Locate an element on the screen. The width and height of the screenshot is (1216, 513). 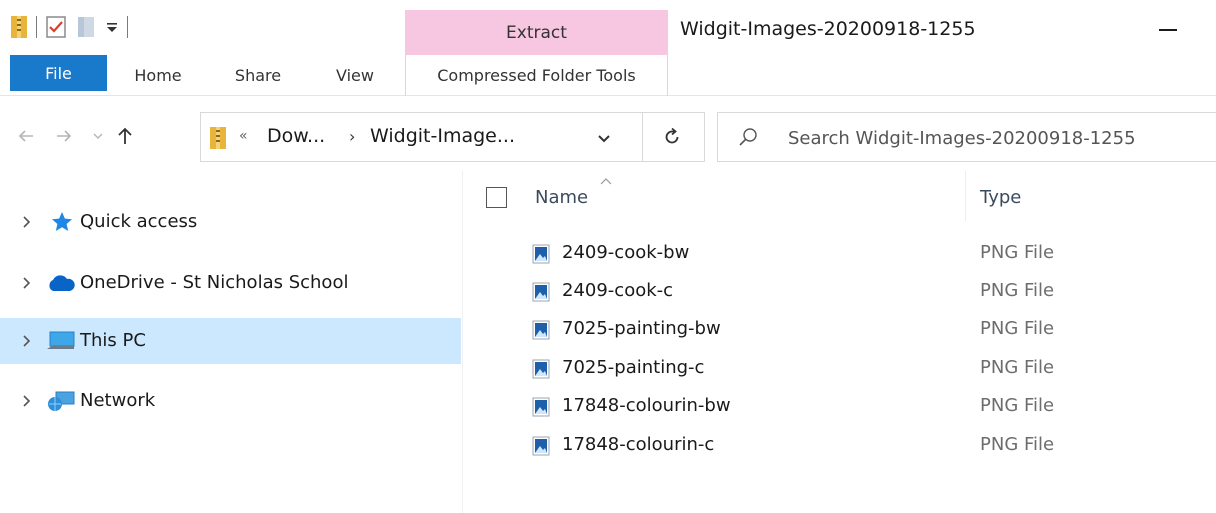
file-row: 2409-cook-bw PNG File is located at coordinates (839, 254).